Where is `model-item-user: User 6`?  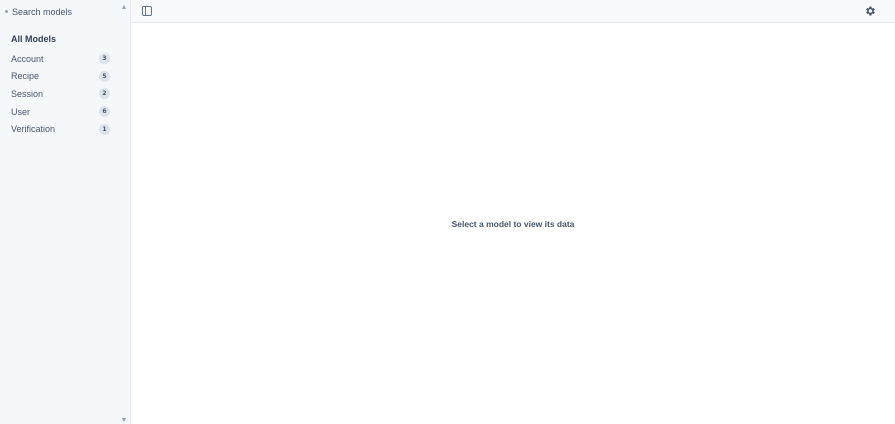
model-item-user: User 6 is located at coordinates (59, 112).